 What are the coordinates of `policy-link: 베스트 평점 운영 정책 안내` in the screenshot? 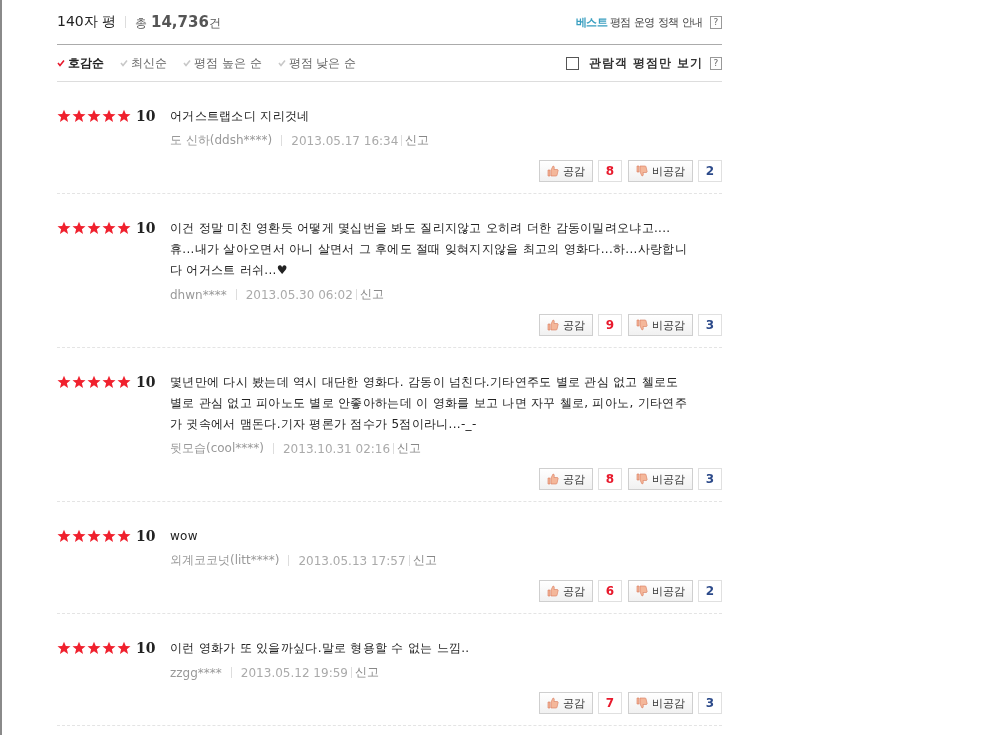 It's located at (639, 22).